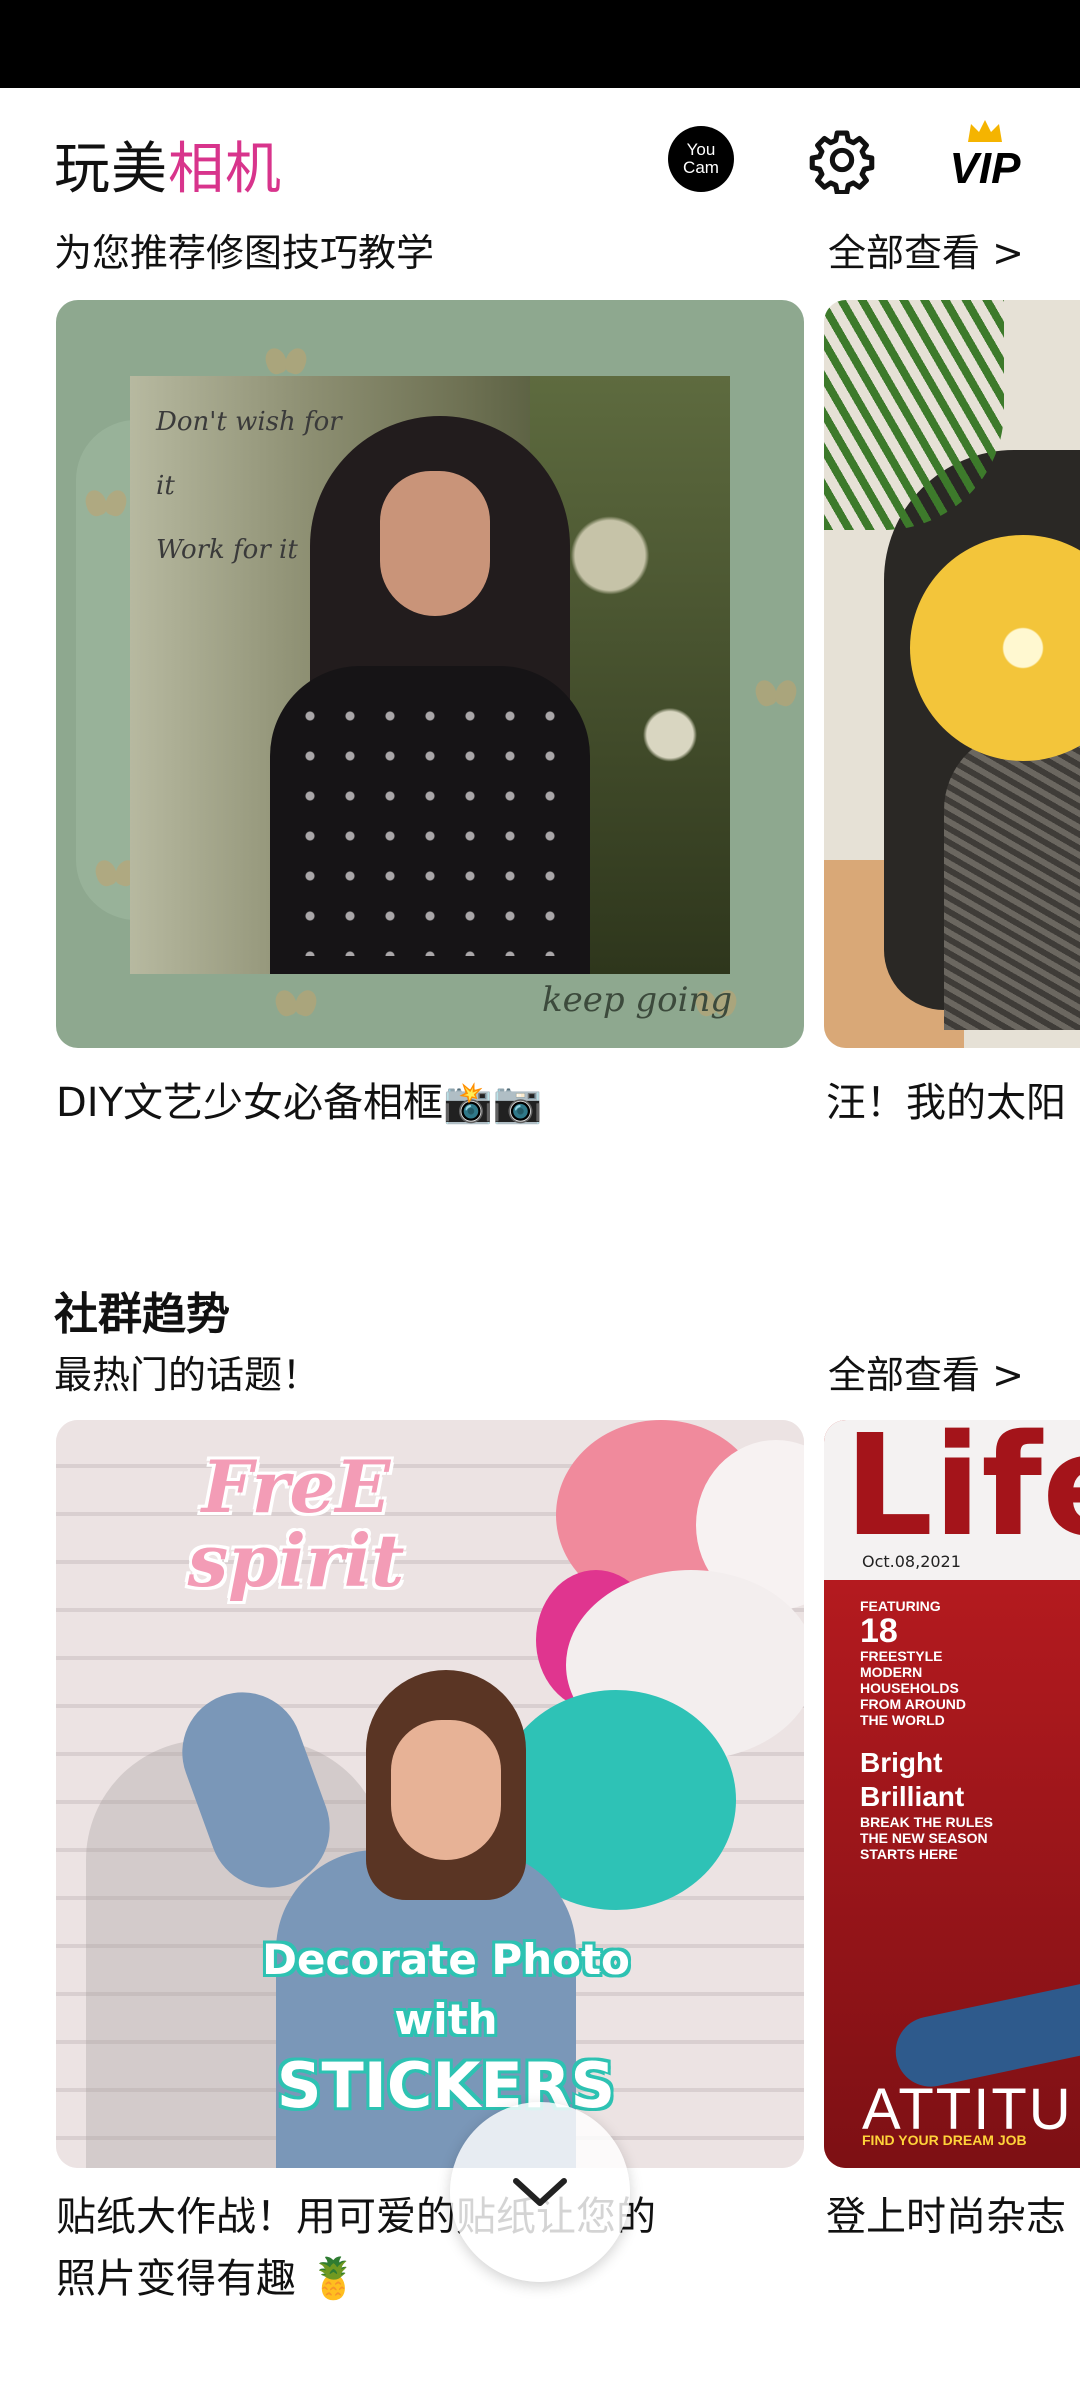  Describe the element at coordinates (296, 1523) in the screenshot. I see `free-spirit-sticker: FreE spirit` at that location.